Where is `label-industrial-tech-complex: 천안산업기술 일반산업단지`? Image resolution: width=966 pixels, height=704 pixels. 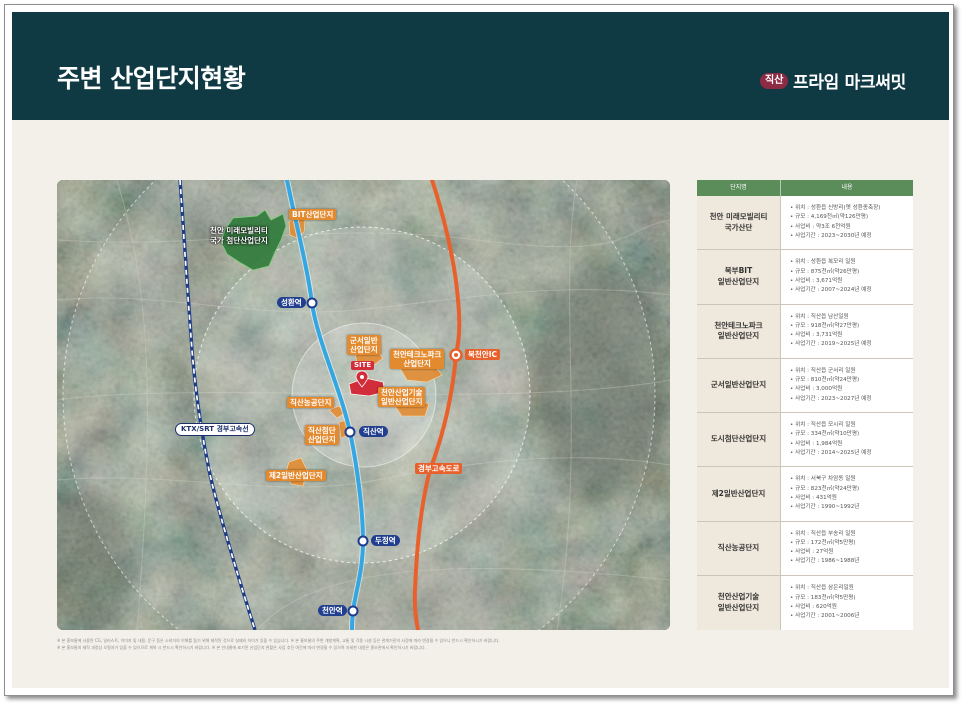
label-industrial-tech-complex: 천안산업기술 일반산업단지 is located at coordinates (402, 397).